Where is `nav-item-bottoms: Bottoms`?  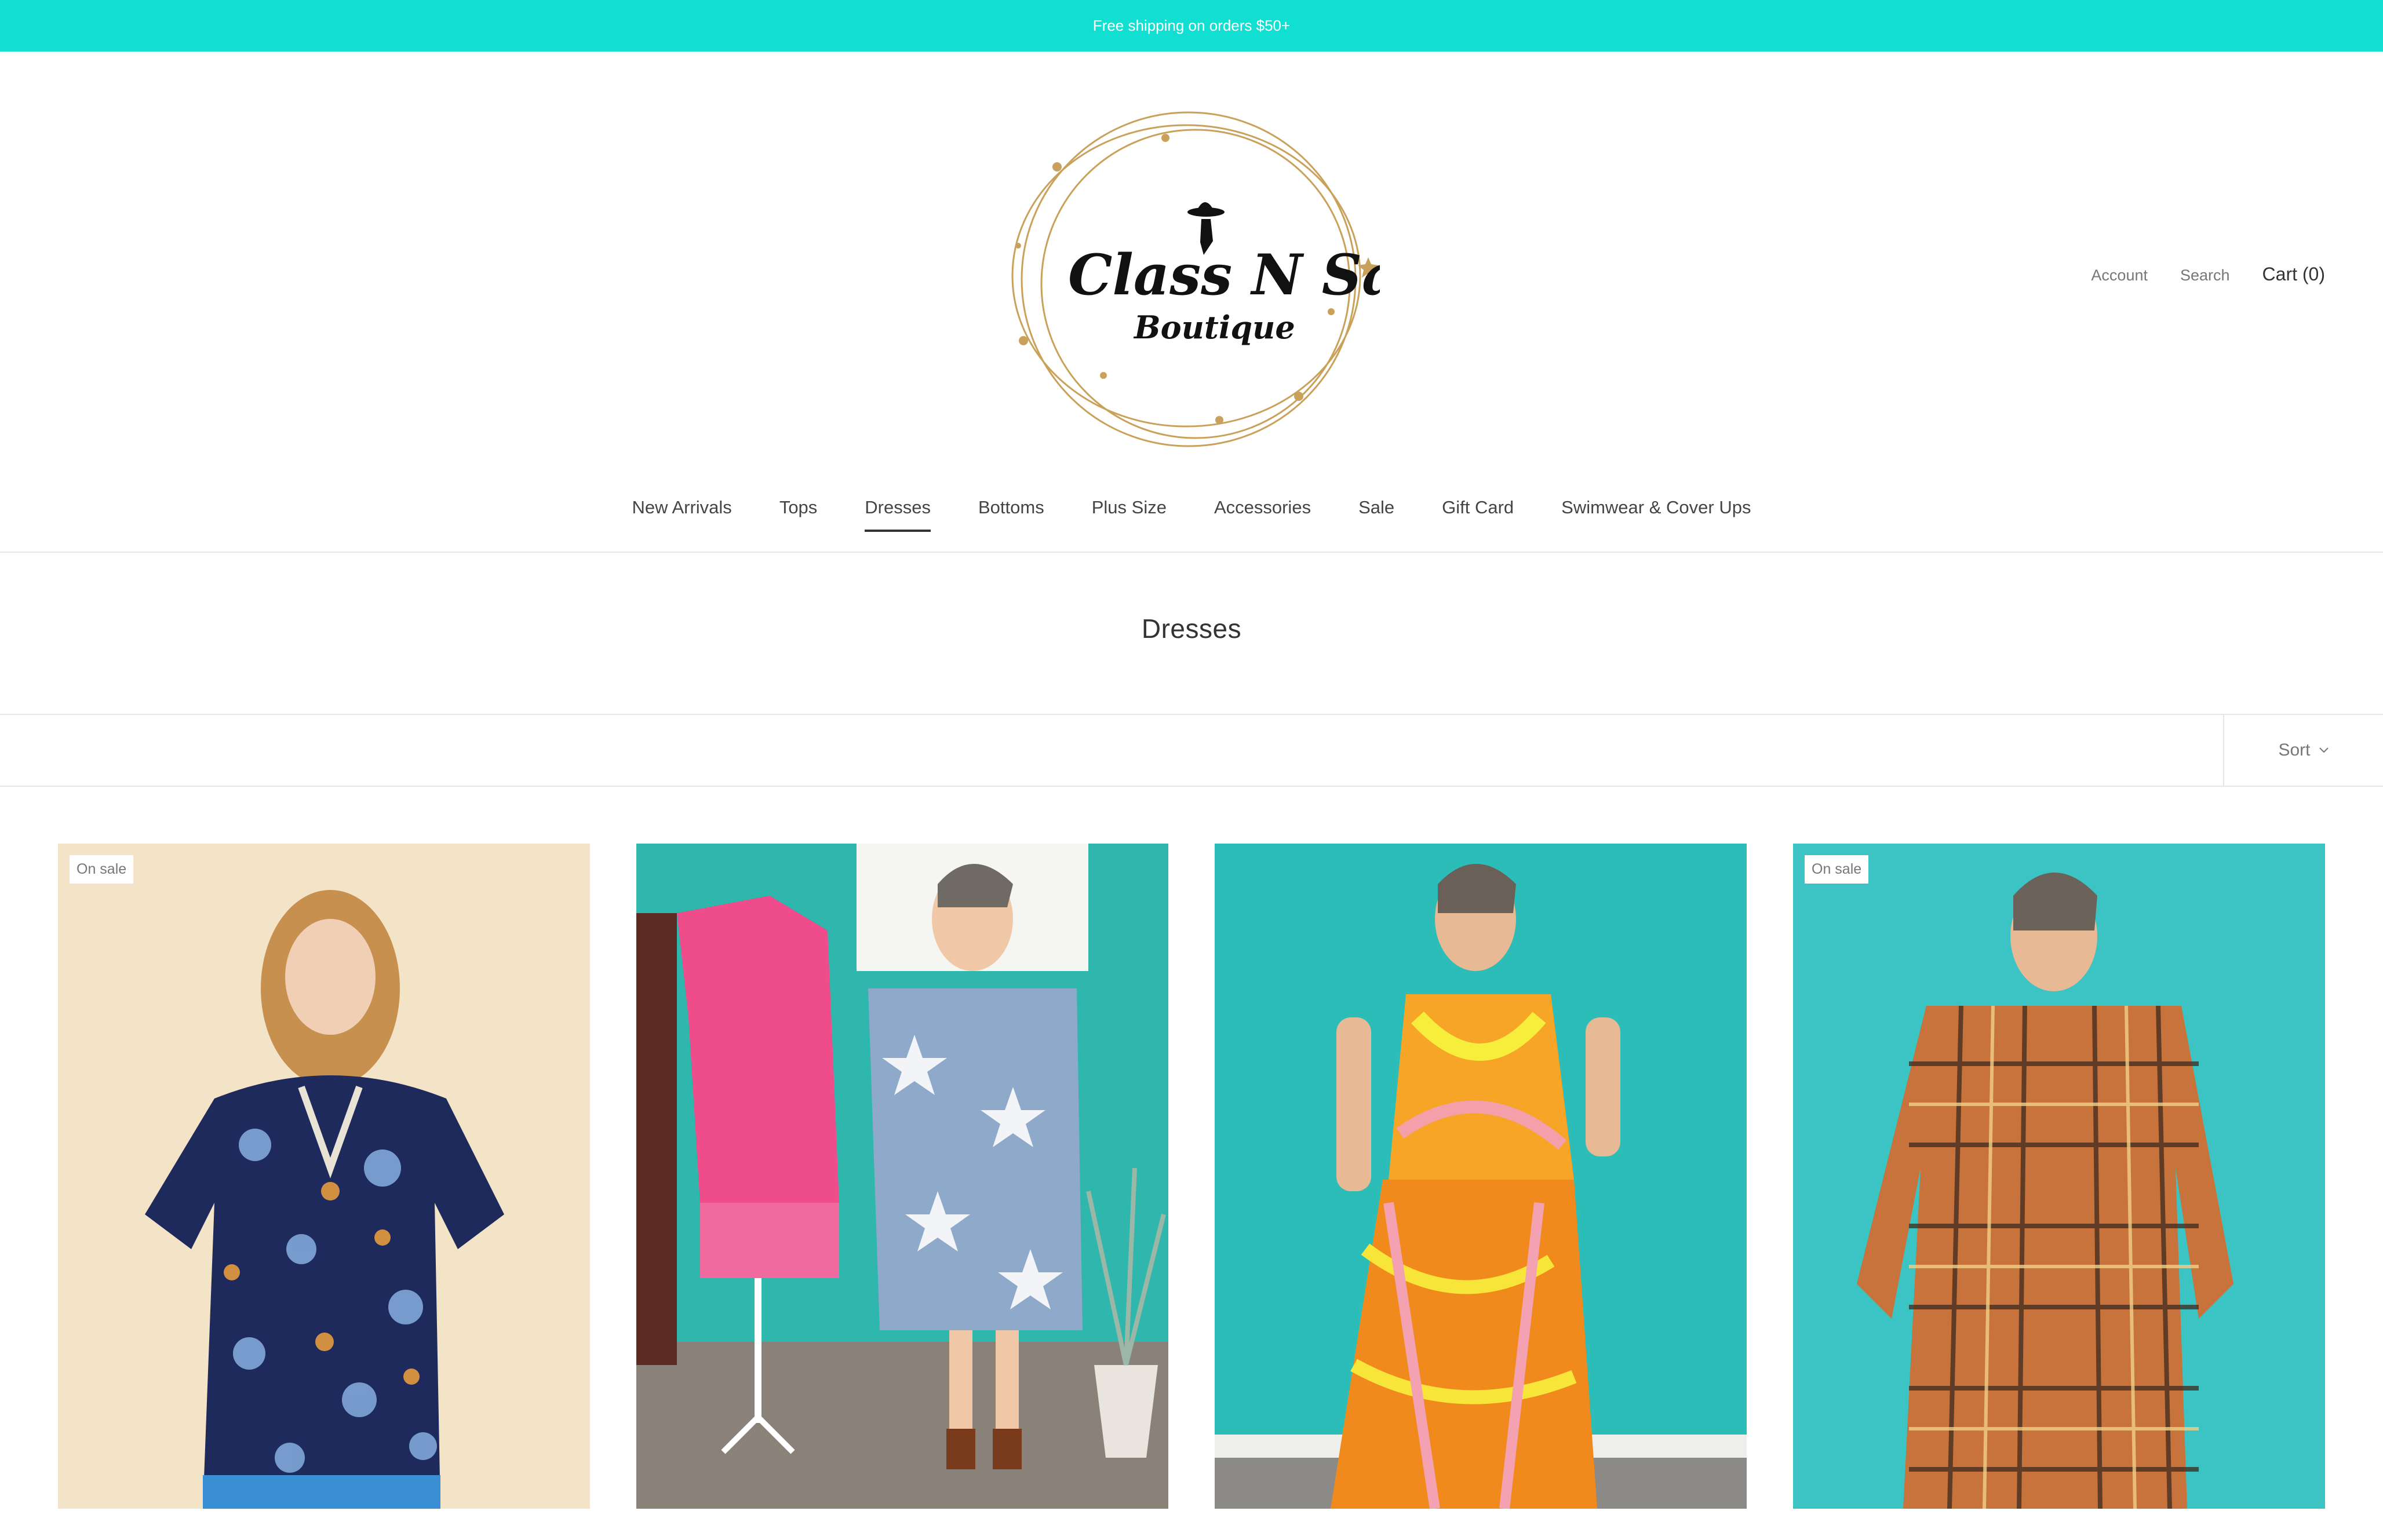 nav-item-bottoms: Bottoms is located at coordinates (1011, 514).